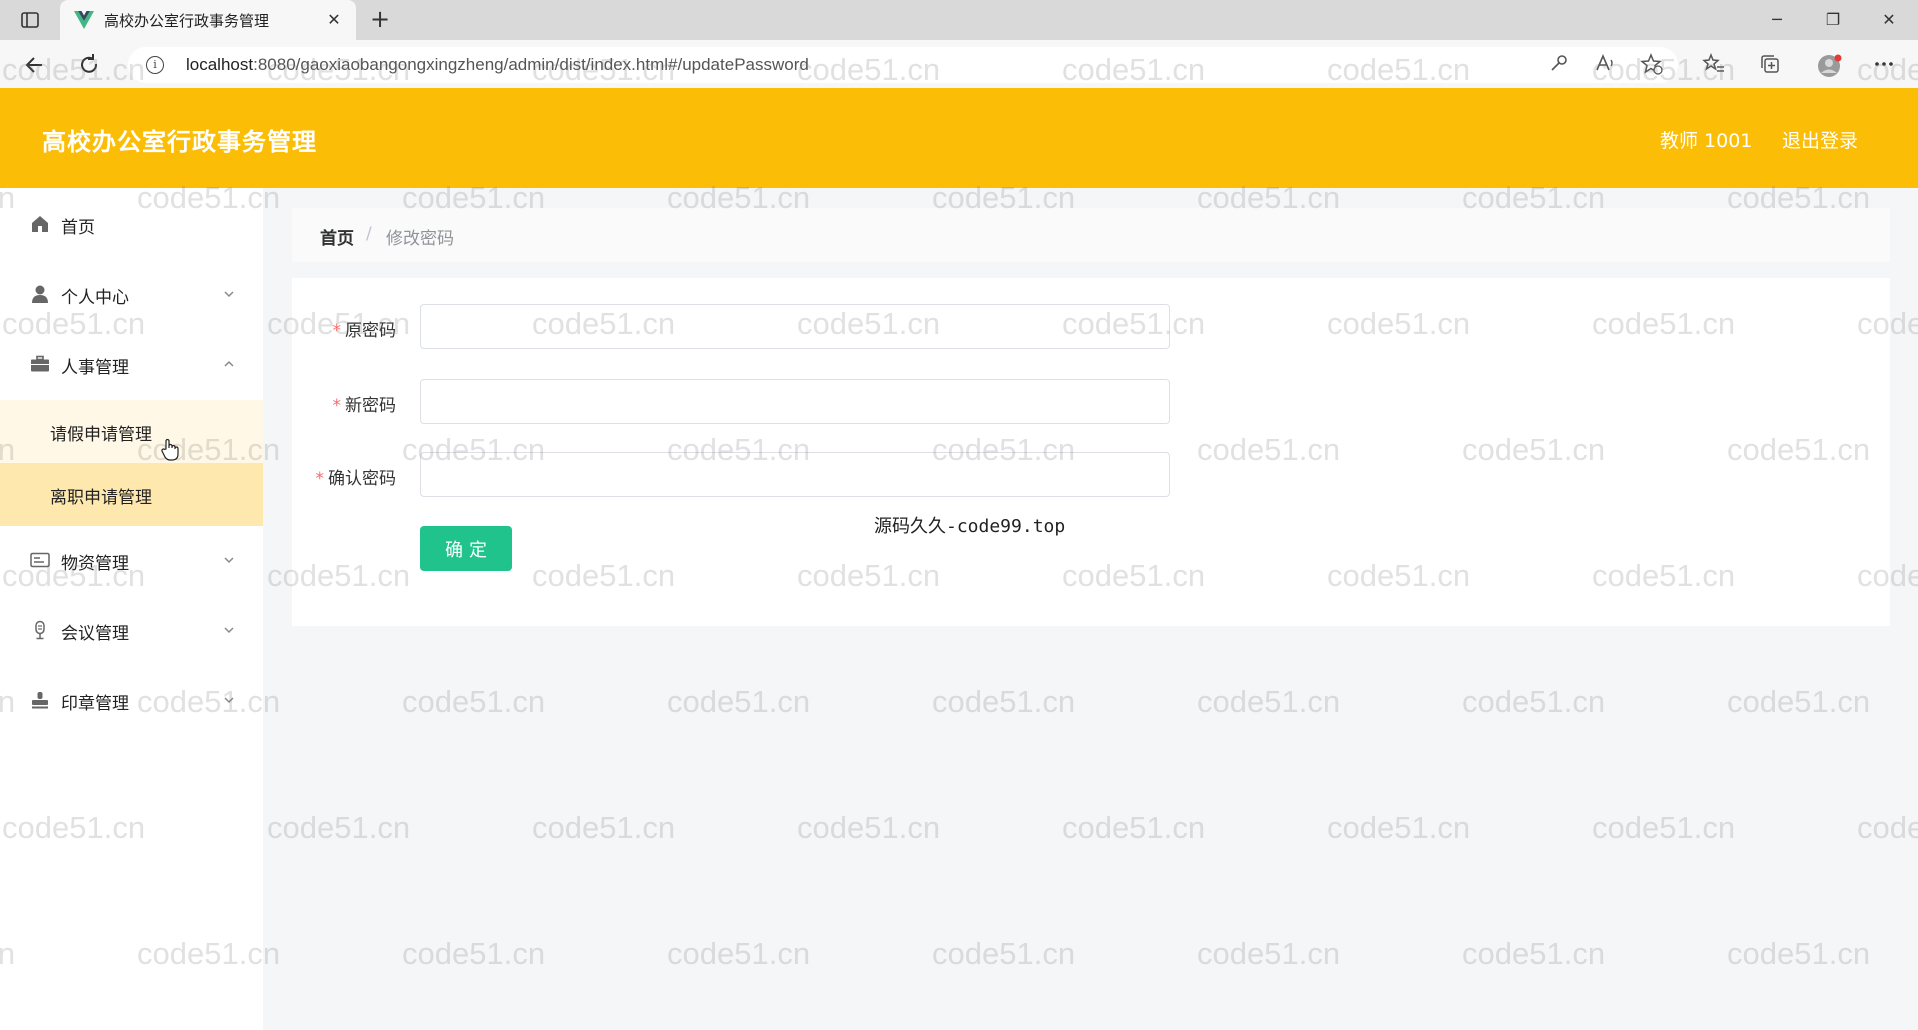  I want to click on form-row-new-password: * 新密码, so click(732, 402).